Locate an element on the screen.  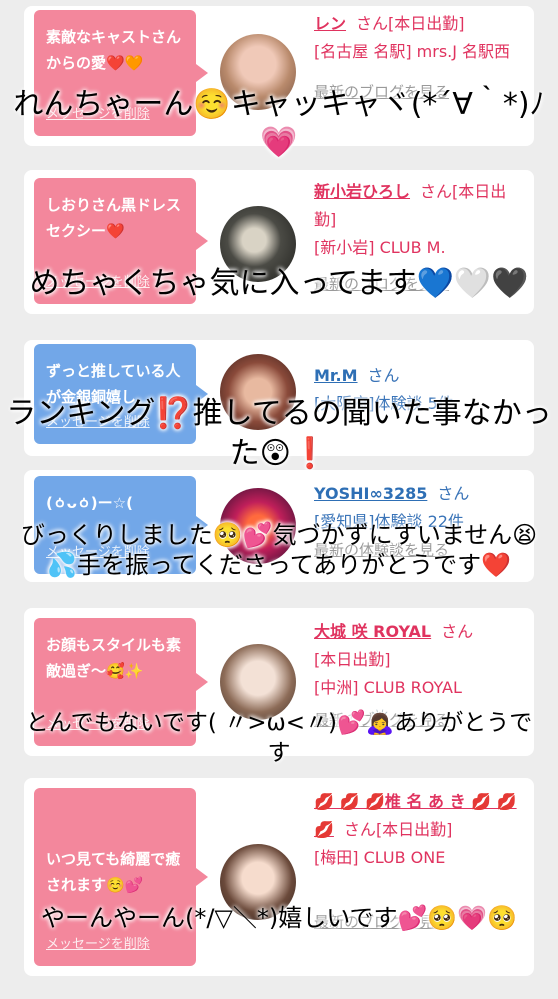
shop-text: [名古屋 名駅] mrs.J 名駅西 is located at coordinates (412, 51).